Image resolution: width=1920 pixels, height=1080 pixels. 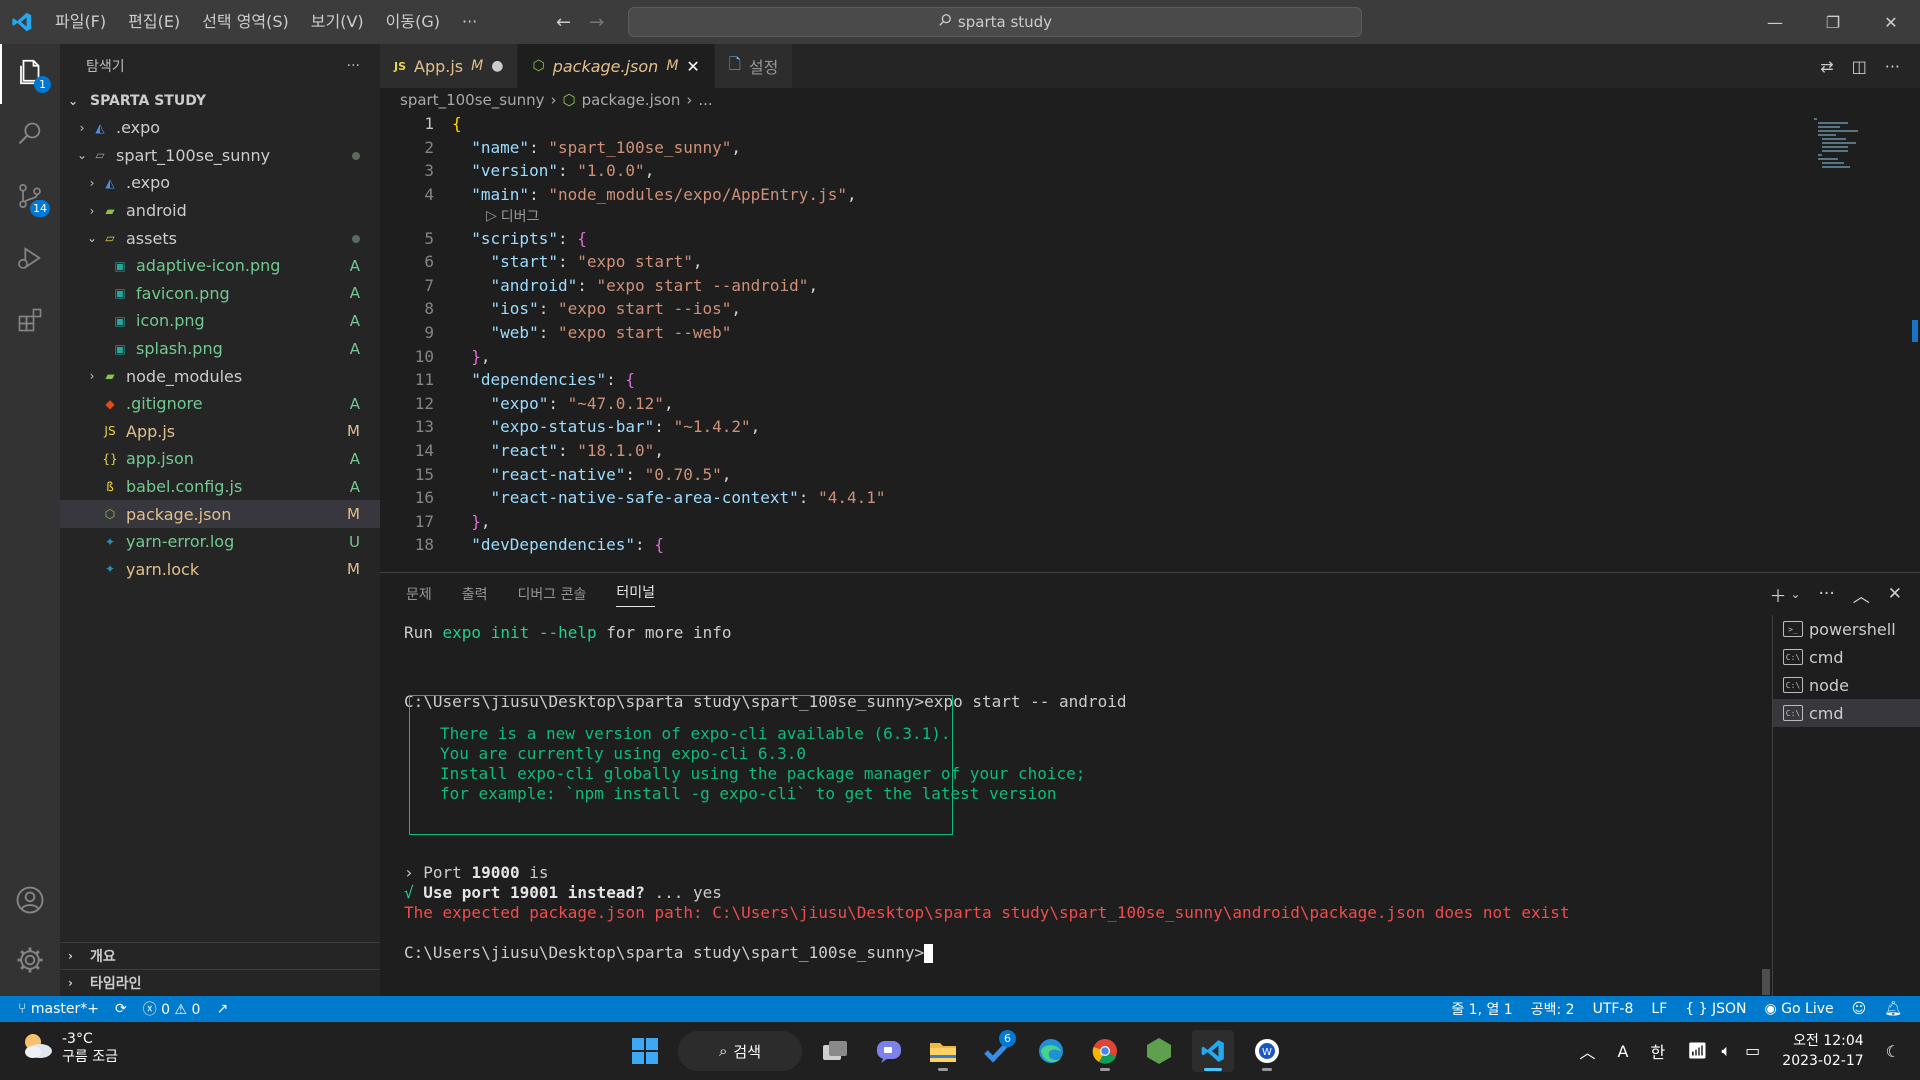 I want to click on command-center-search: sparta study, so click(x=995, y=22).